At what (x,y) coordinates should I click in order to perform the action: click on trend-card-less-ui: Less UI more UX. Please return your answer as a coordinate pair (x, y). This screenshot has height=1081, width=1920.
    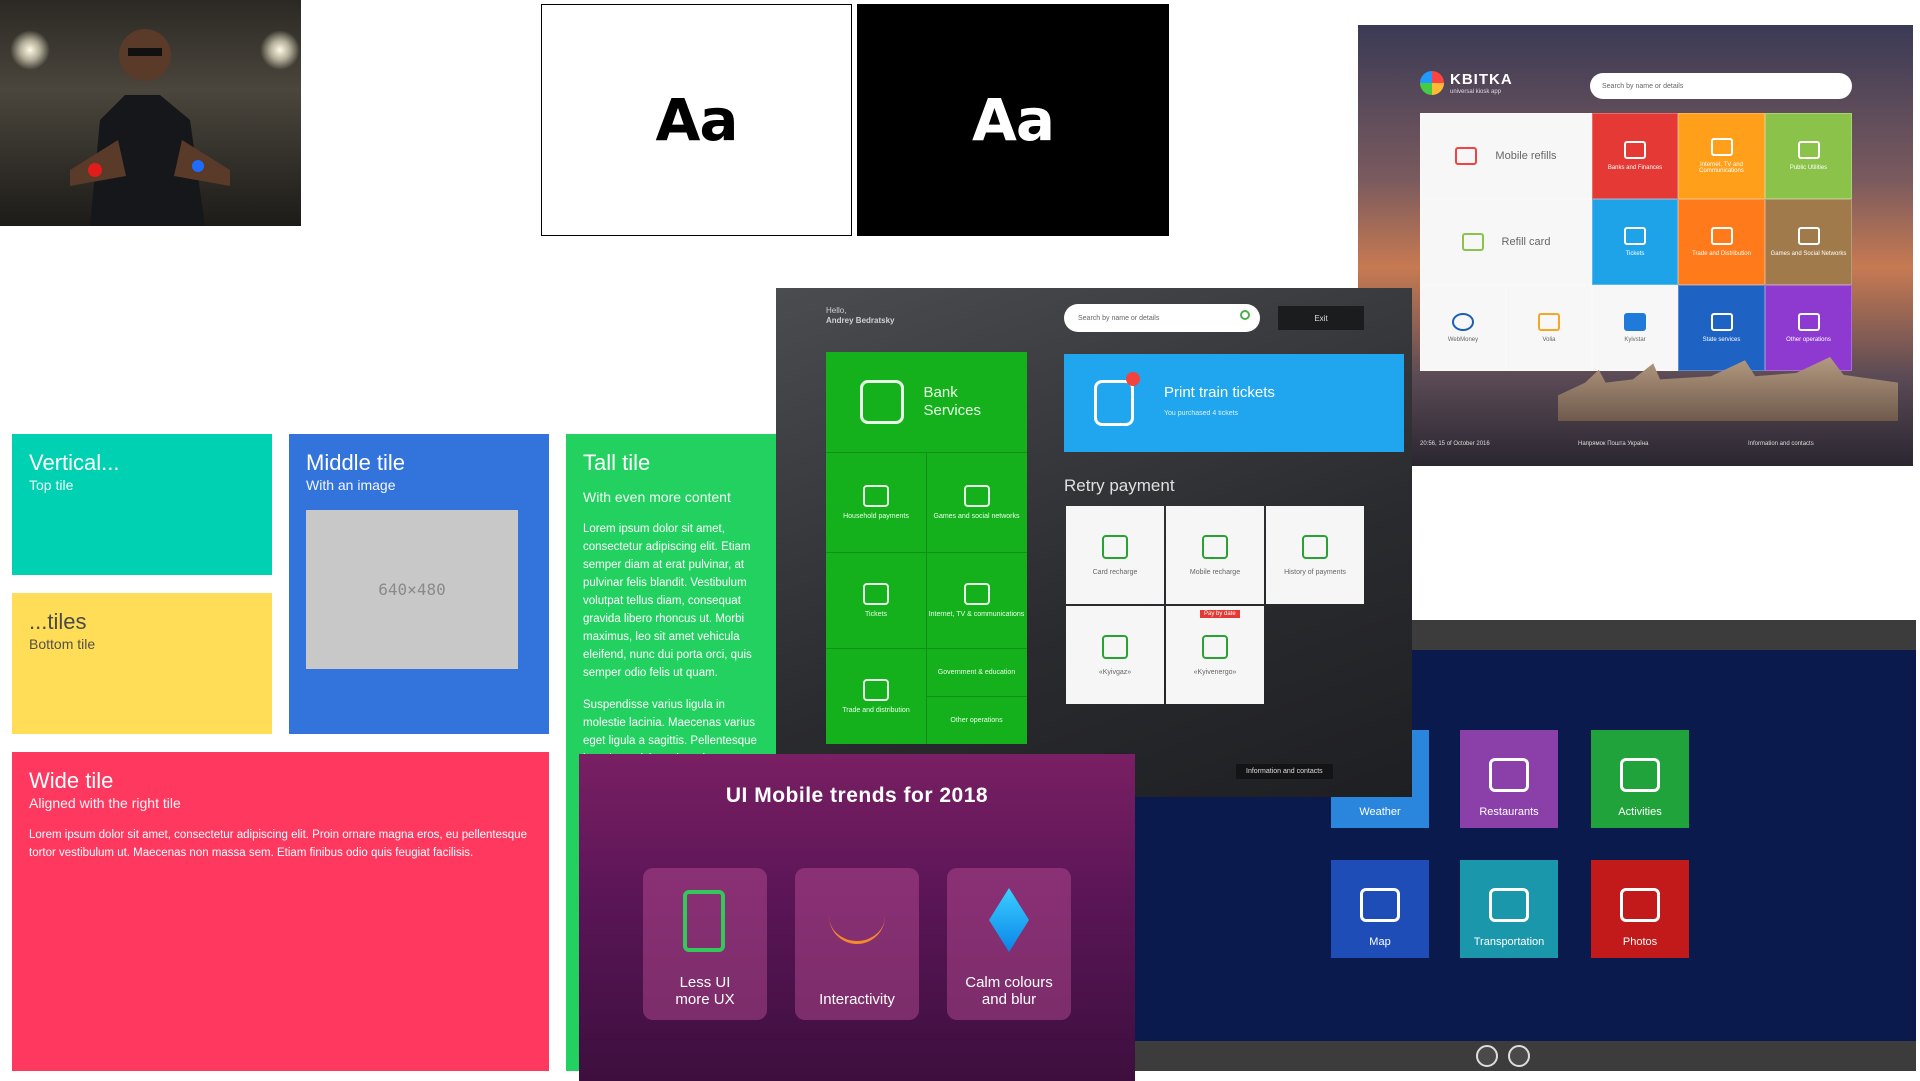
    Looking at the image, I should click on (705, 944).